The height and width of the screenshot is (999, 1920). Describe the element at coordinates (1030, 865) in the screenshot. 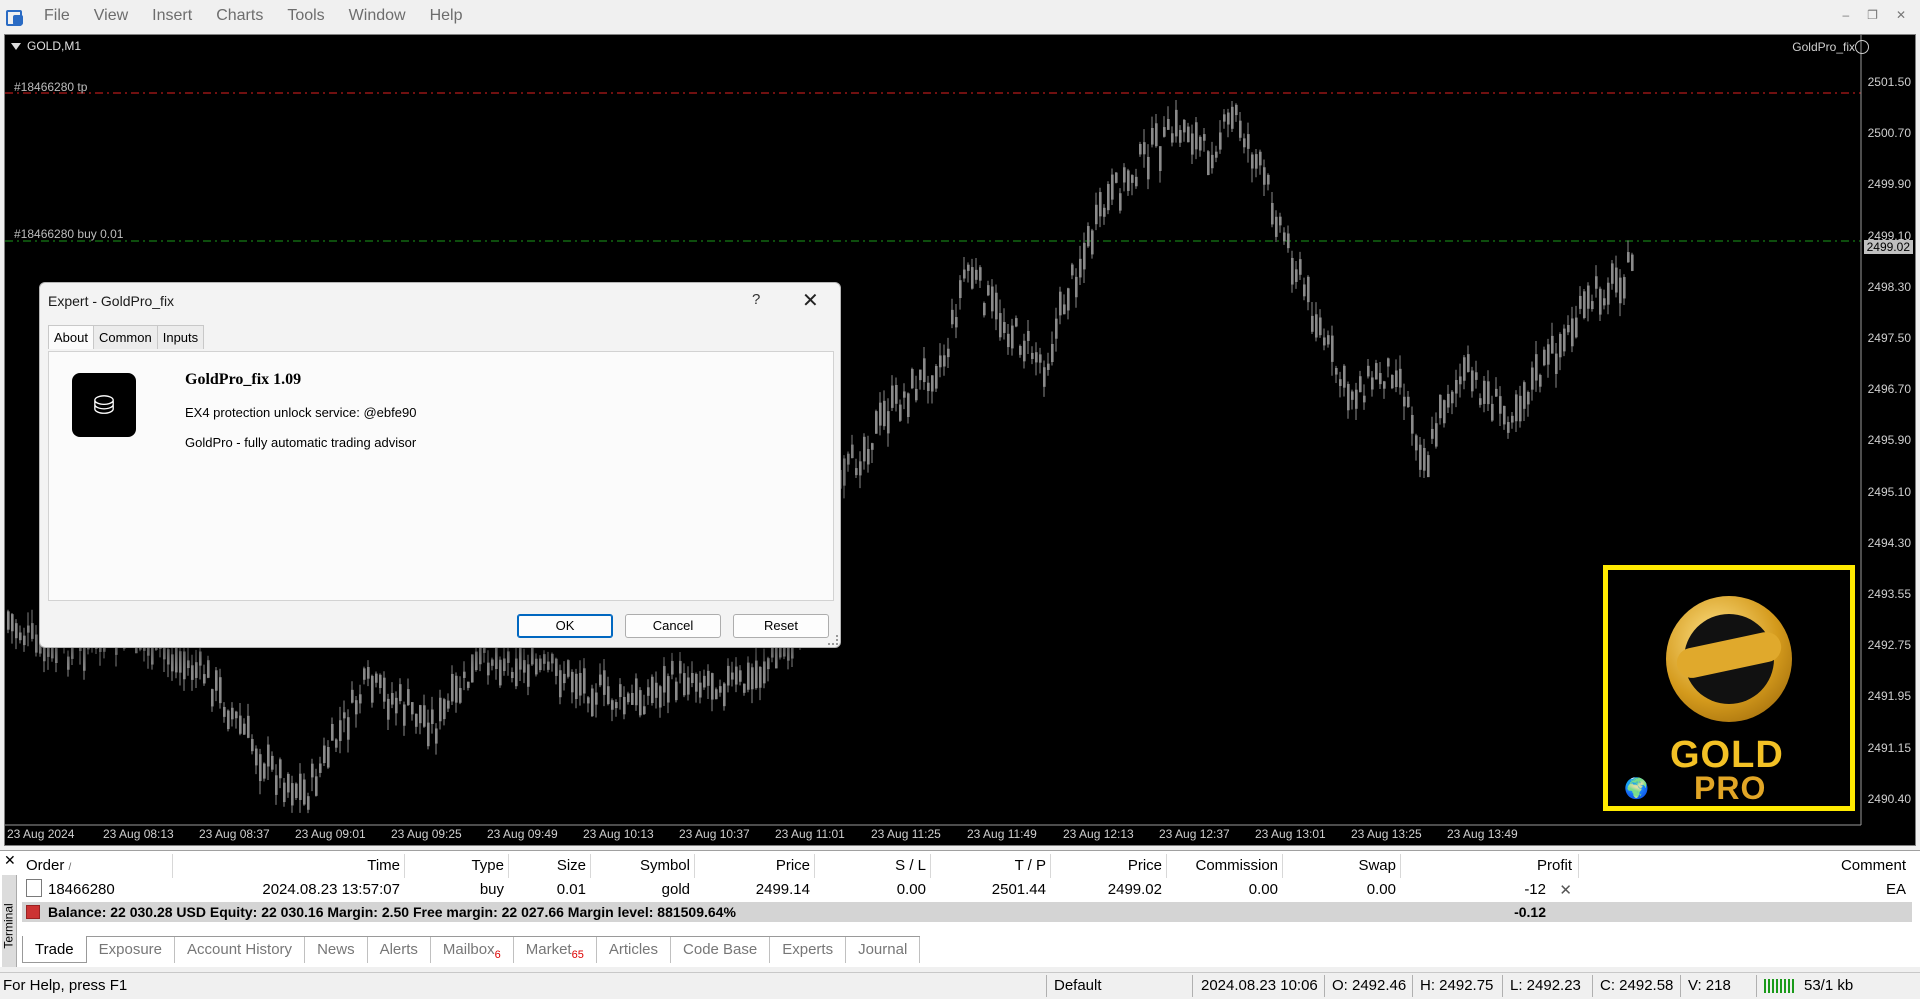

I see `col-tp: T / P` at that location.